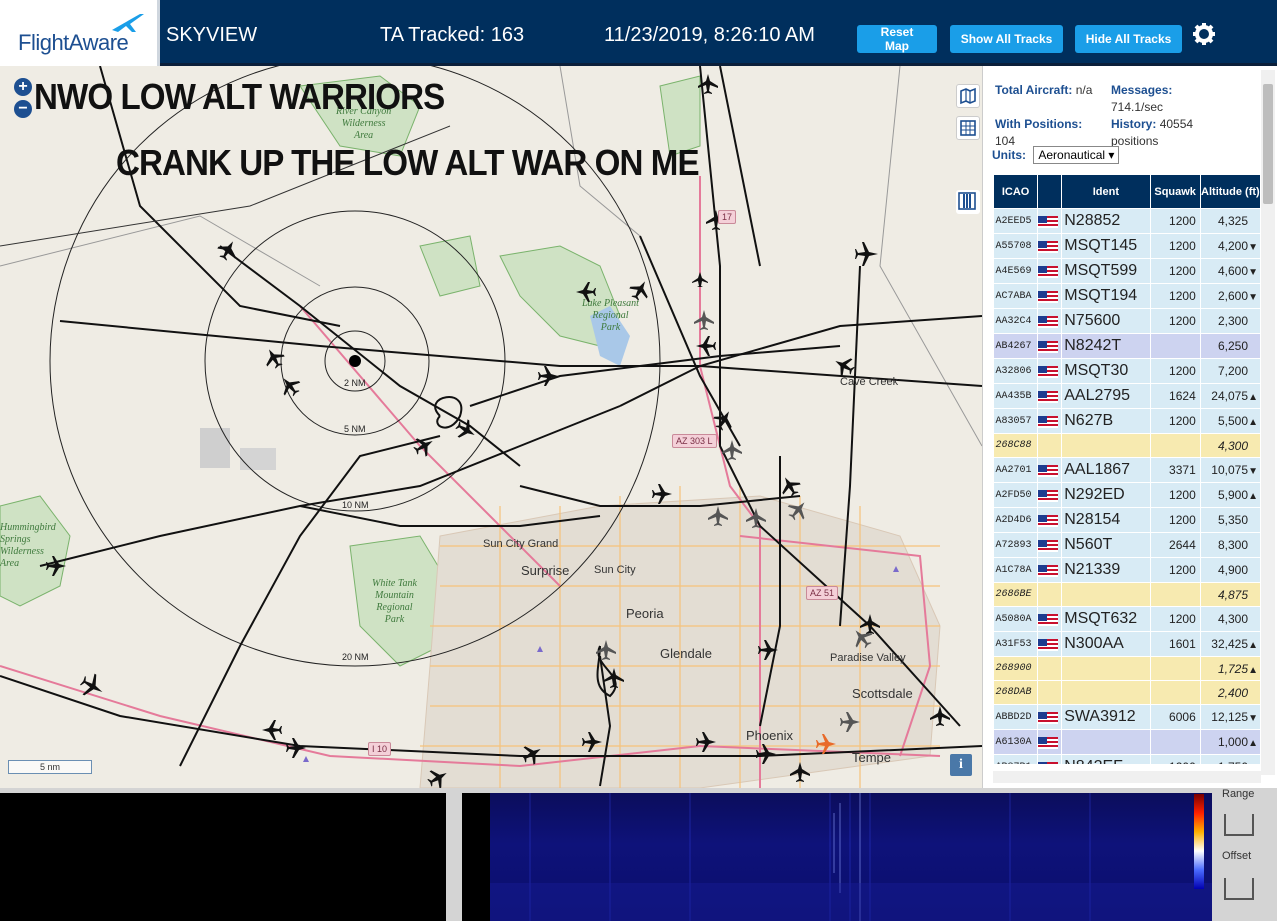  Describe the element at coordinates (1230, 191) in the screenshot. I see `col-header-altitude: Altitude (ft)` at that location.